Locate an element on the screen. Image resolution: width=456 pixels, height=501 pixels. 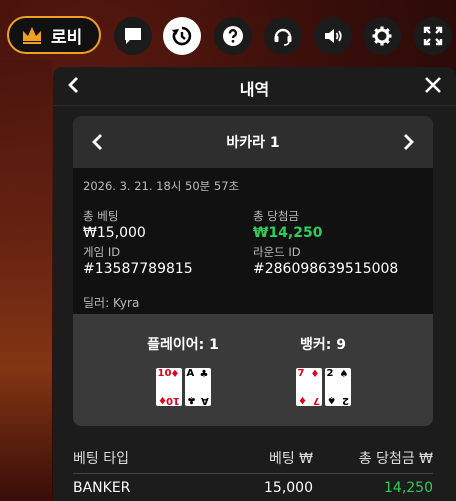
round-datetime: 2026. 3. 21. 18시 50분 57초 is located at coordinates (161, 186).